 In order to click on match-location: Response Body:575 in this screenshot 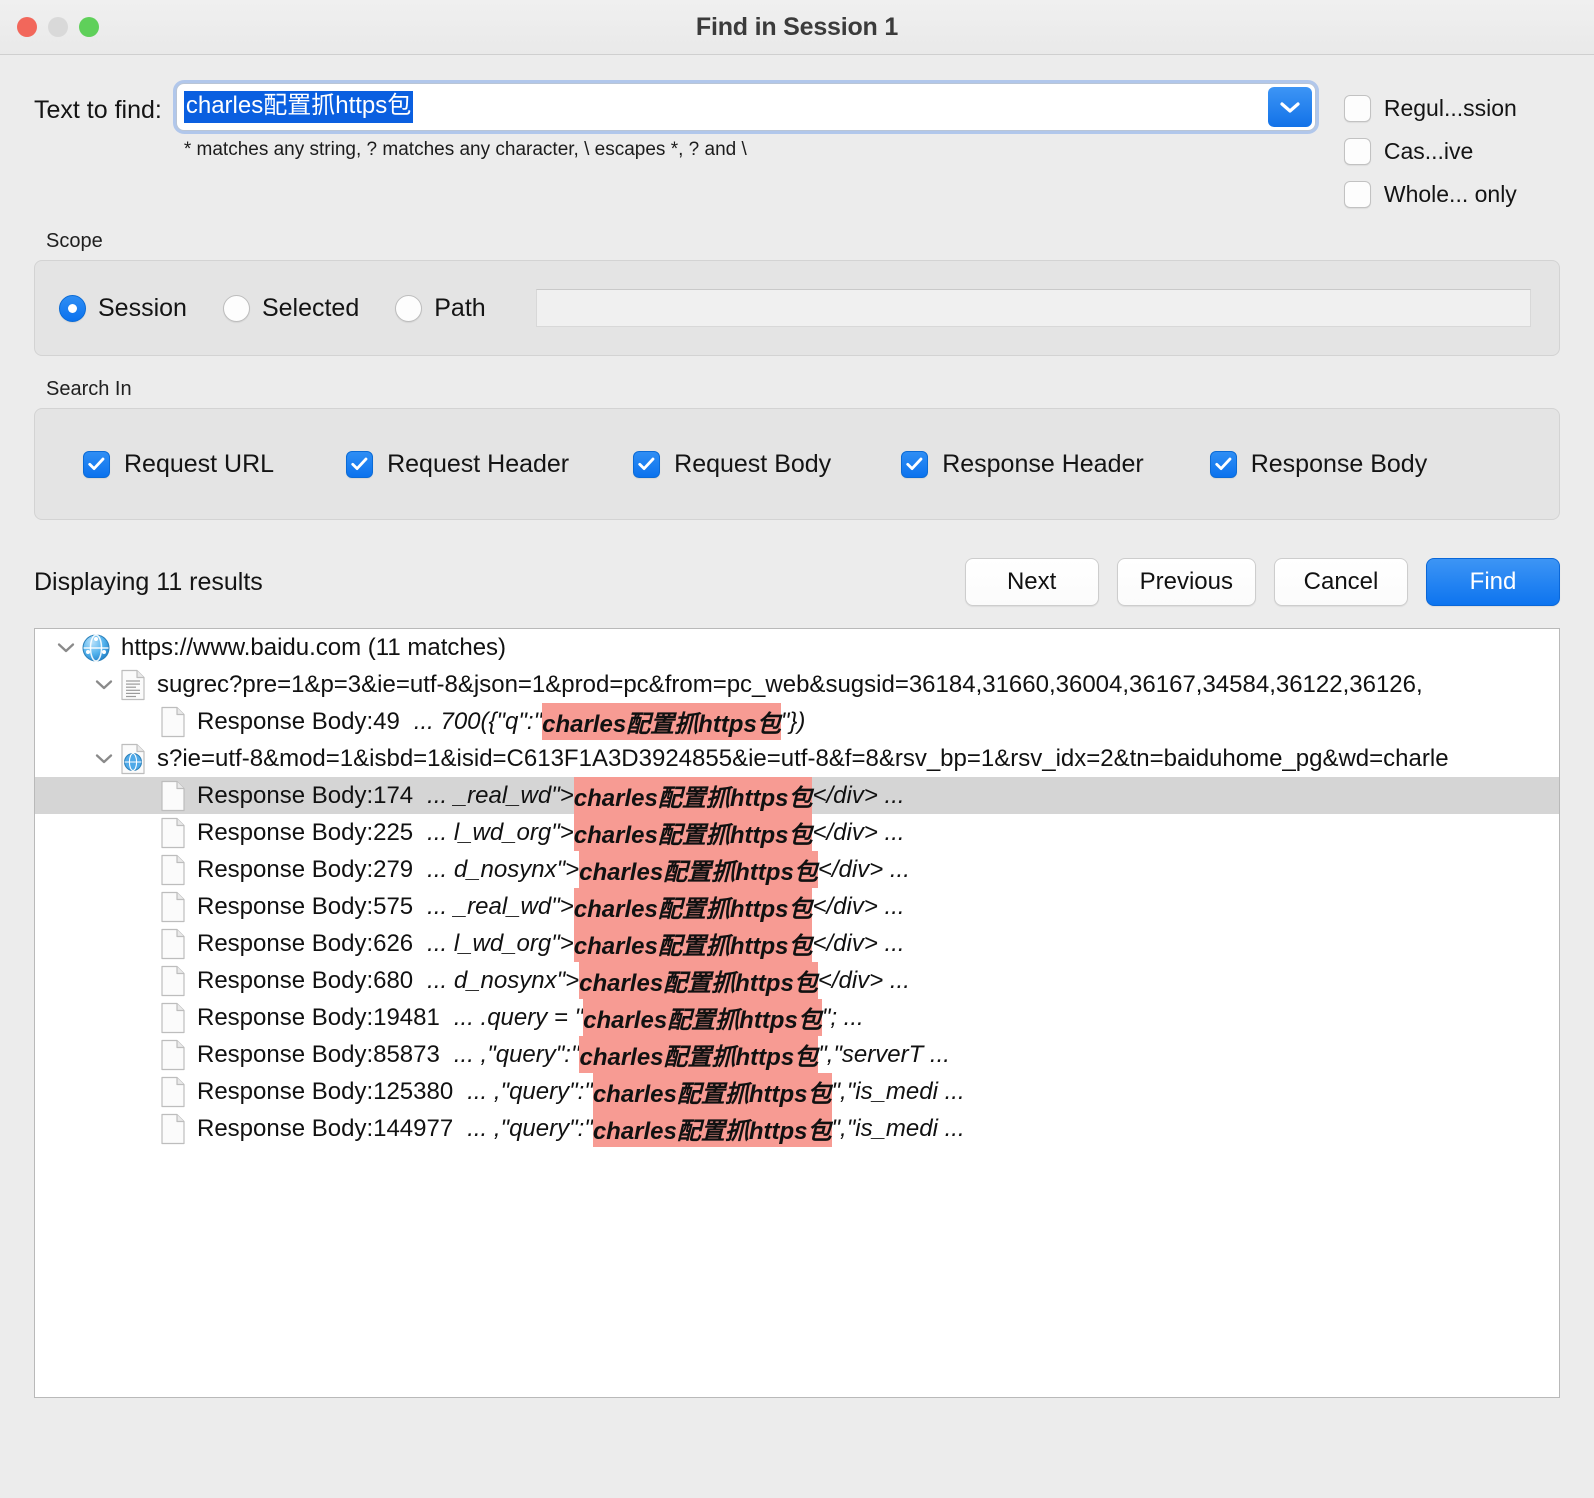, I will do `click(305, 906)`.